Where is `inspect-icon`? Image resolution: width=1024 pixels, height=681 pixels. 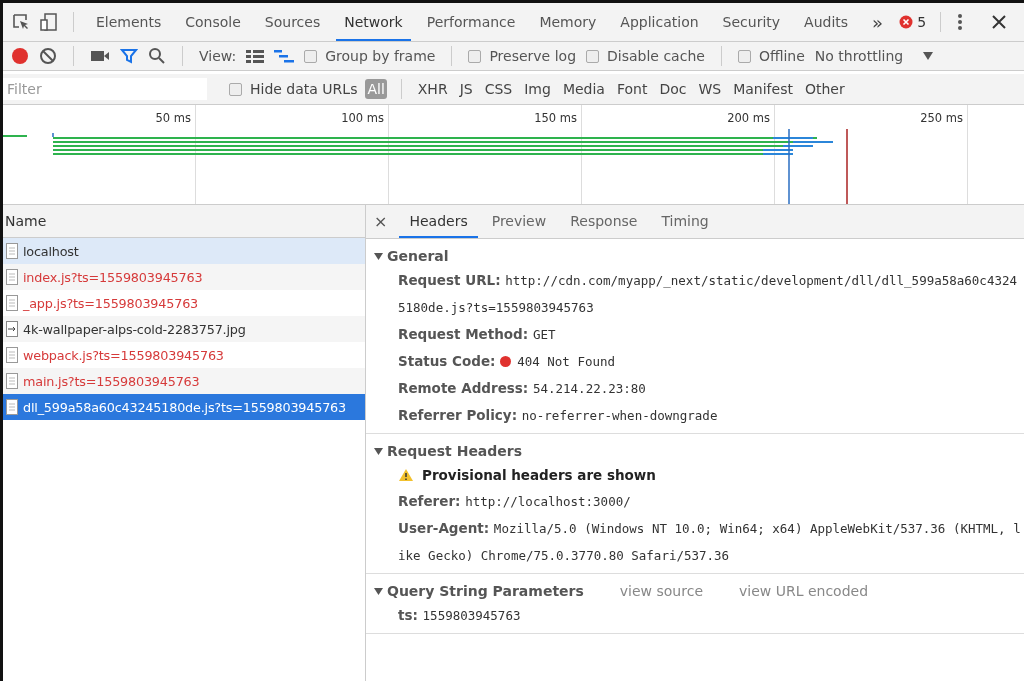
inspect-icon is located at coordinates (21, 22).